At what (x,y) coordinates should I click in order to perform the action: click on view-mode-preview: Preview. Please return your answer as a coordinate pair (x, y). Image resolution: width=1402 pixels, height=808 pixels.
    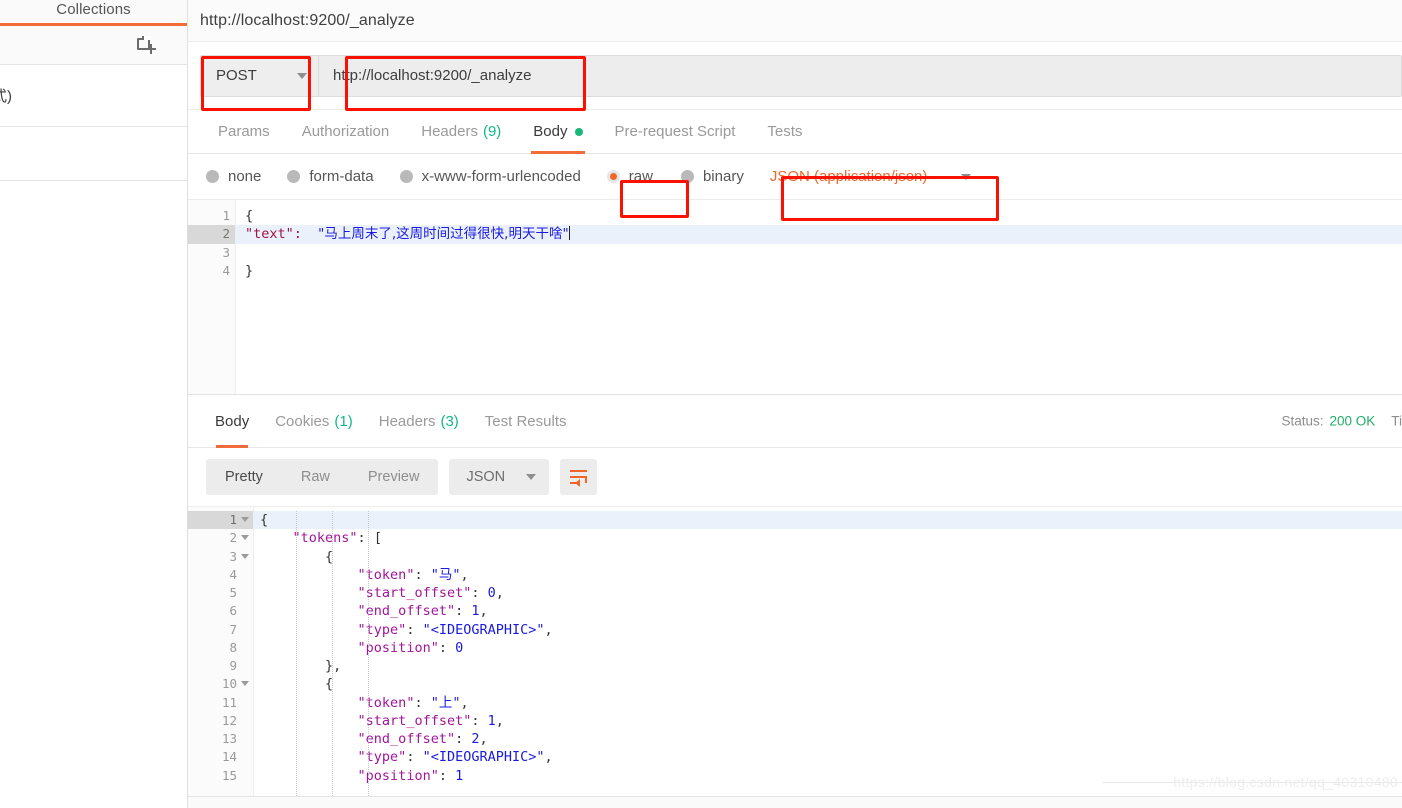
    Looking at the image, I should click on (394, 477).